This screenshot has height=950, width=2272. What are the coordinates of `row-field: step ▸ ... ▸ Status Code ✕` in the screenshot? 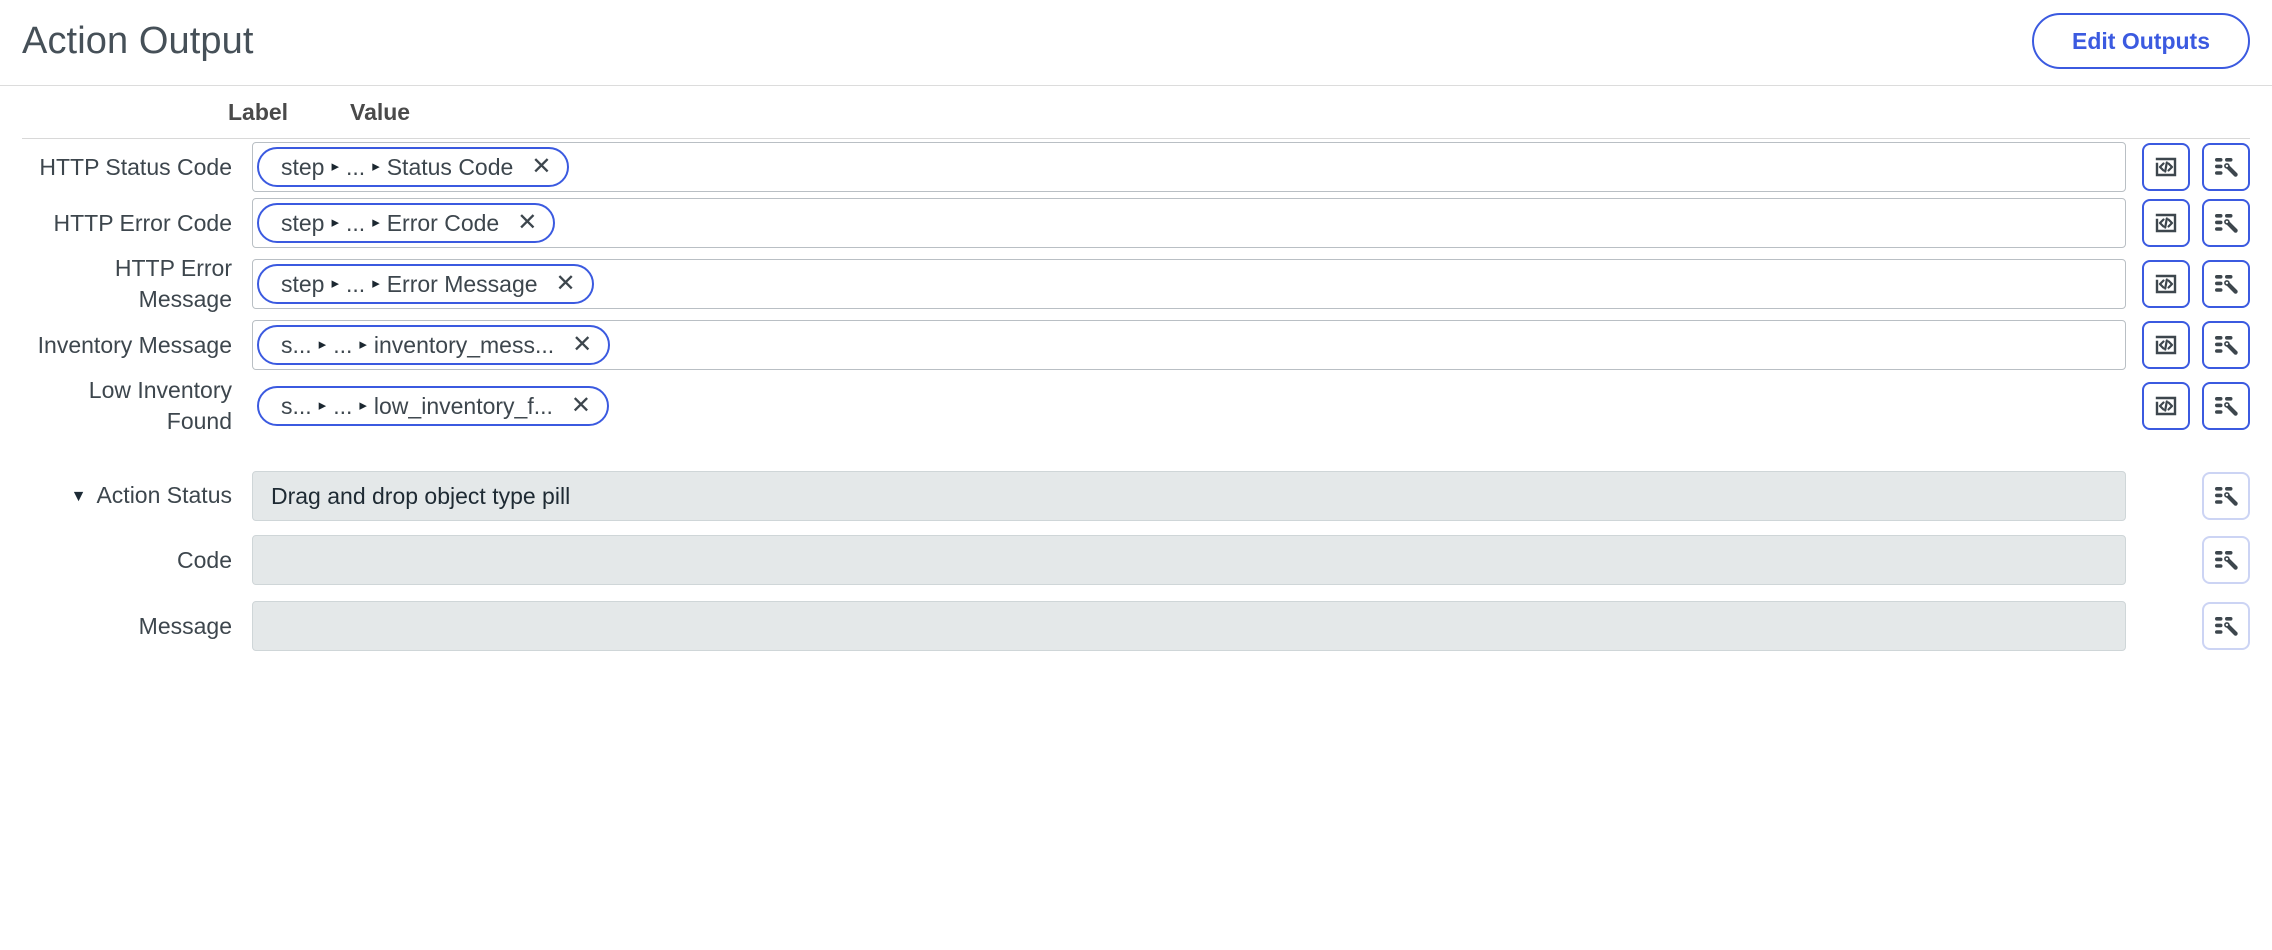 It's located at (1251, 167).